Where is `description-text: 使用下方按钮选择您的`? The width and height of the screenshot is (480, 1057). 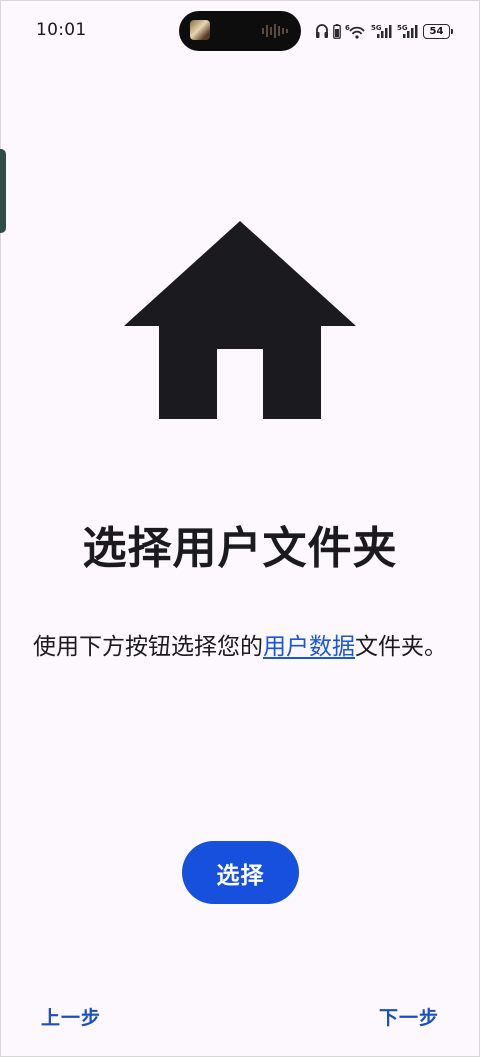
description-text: 使用下方按钮选择您的 is located at coordinates (148, 647).